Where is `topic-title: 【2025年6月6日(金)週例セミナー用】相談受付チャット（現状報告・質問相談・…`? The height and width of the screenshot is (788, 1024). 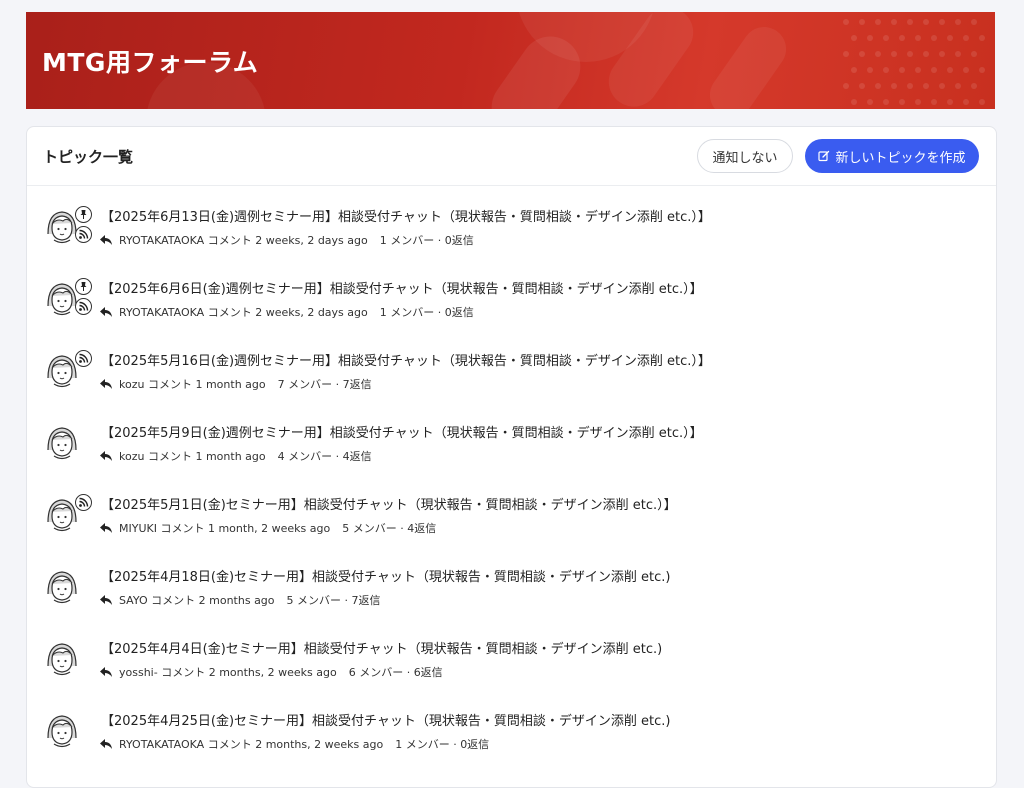
topic-title: 【2025年6月6日(金)週例セミナー用】相談受付チャット（現状報告・質問相談・… is located at coordinates (402, 287).